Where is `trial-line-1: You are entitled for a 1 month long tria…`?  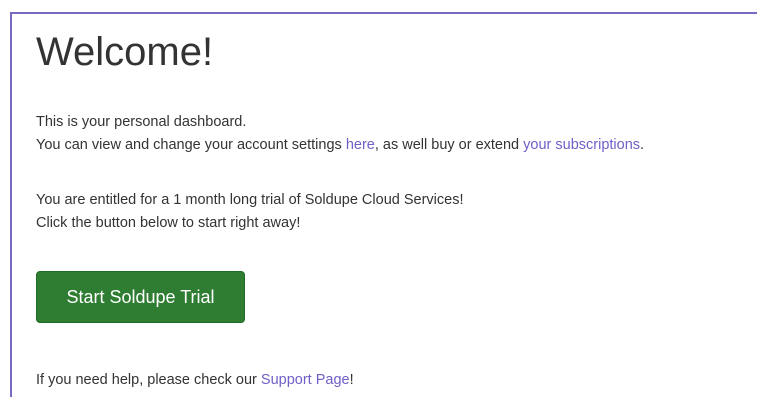
trial-line-1: You are entitled for a 1 month long tria… is located at coordinates (250, 200).